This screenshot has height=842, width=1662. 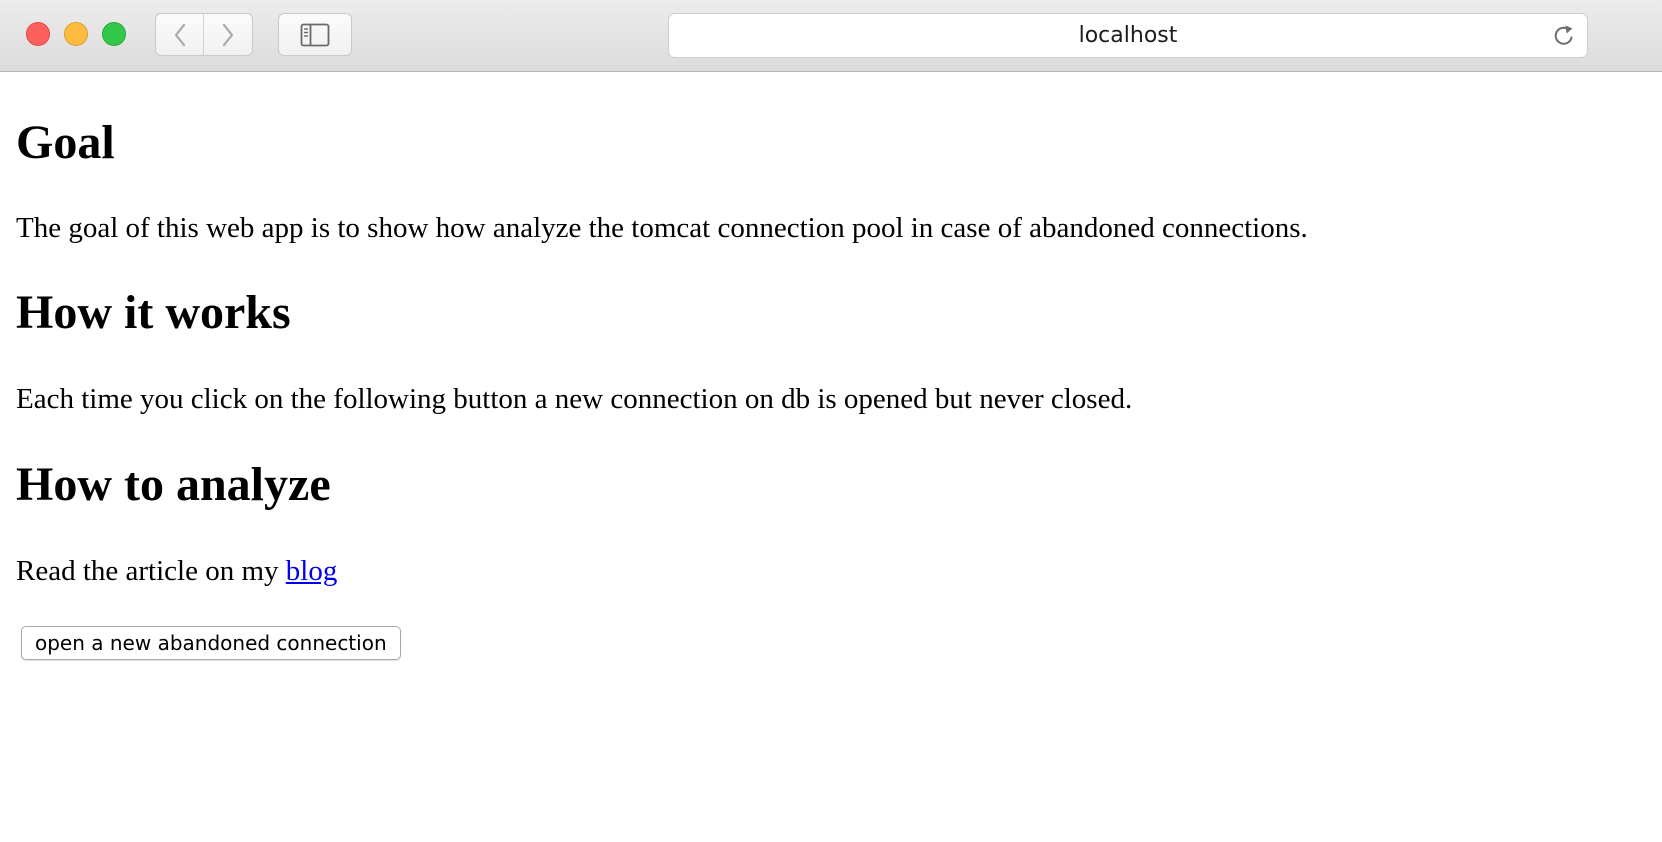 I want to click on chevron-right-icon, so click(x=228, y=34).